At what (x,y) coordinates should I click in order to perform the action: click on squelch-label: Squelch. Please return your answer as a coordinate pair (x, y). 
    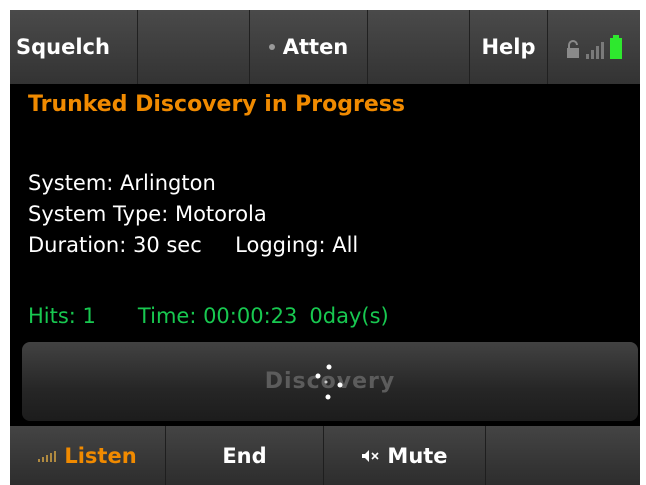
    Looking at the image, I should click on (63, 47).